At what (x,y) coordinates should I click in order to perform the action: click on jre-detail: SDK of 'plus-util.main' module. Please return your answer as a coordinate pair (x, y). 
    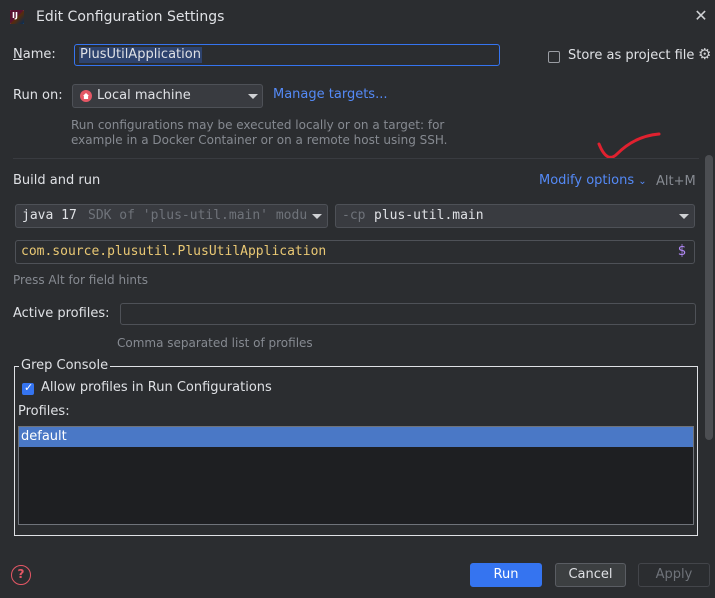
    Looking at the image, I should click on (198, 215).